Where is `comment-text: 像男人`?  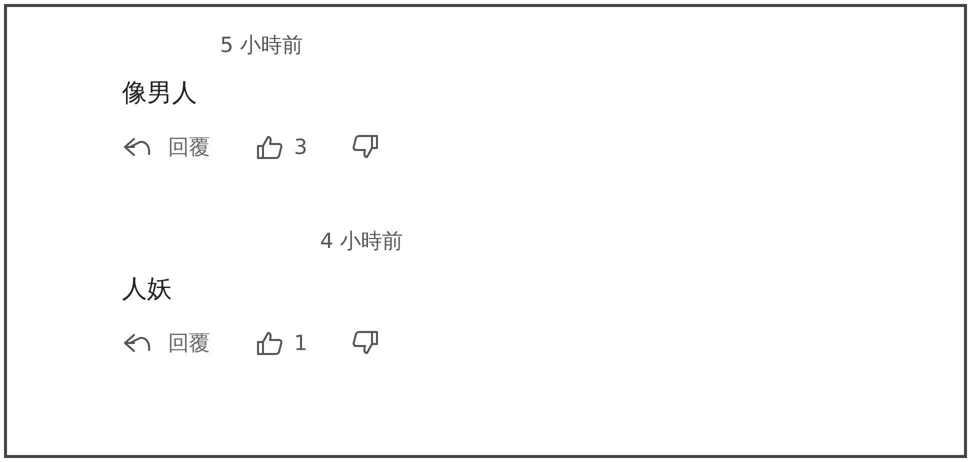 comment-text: 像男人 is located at coordinates (159, 92).